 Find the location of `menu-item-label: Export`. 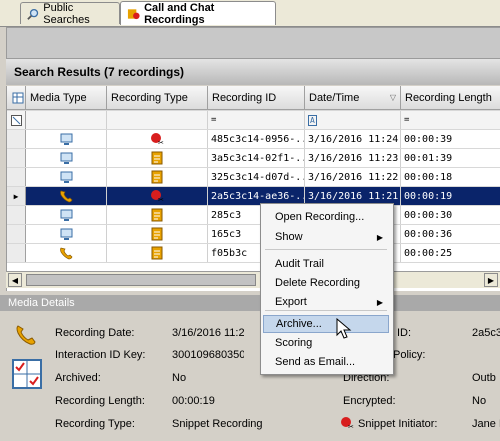

menu-item-label: Export is located at coordinates (291, 302).